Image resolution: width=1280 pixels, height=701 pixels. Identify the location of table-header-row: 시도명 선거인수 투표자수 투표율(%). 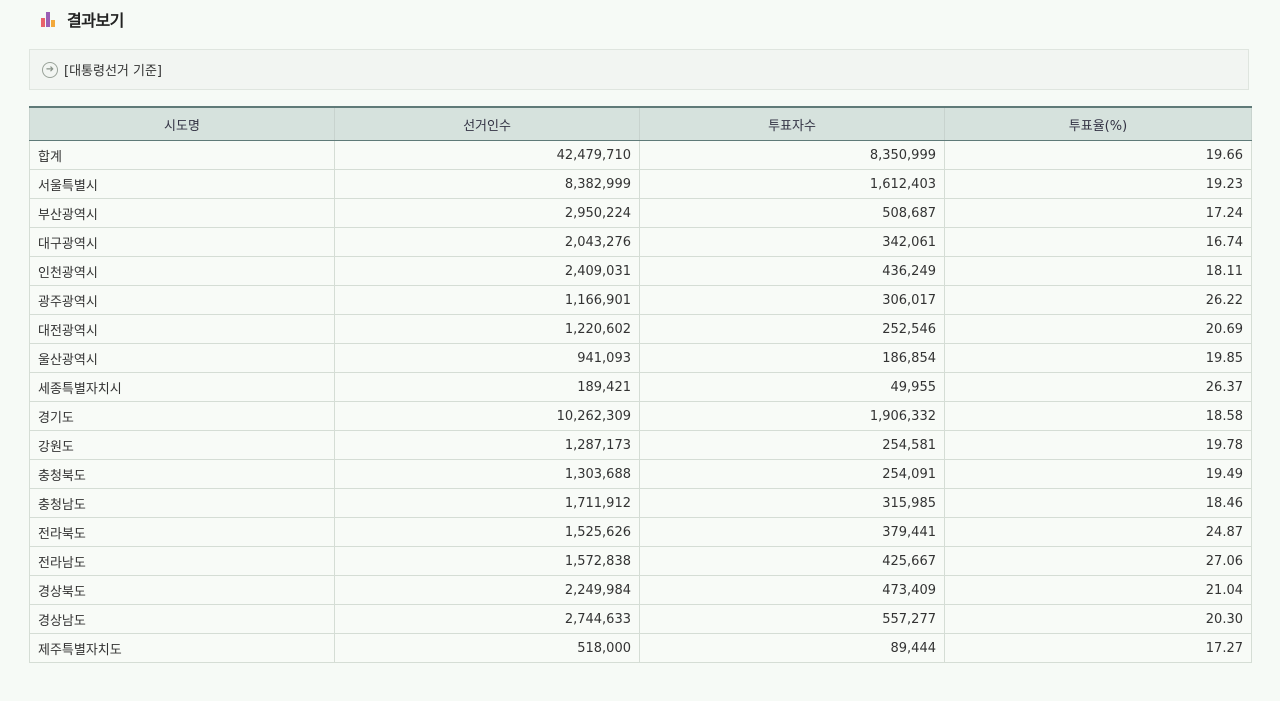
(640, 124).